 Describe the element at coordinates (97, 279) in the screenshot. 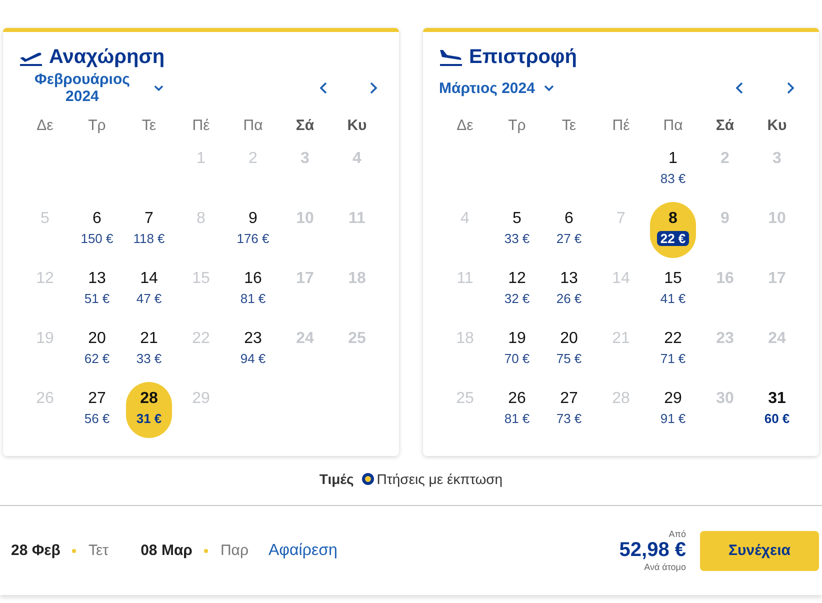

I see `day-number: 13` at that location.